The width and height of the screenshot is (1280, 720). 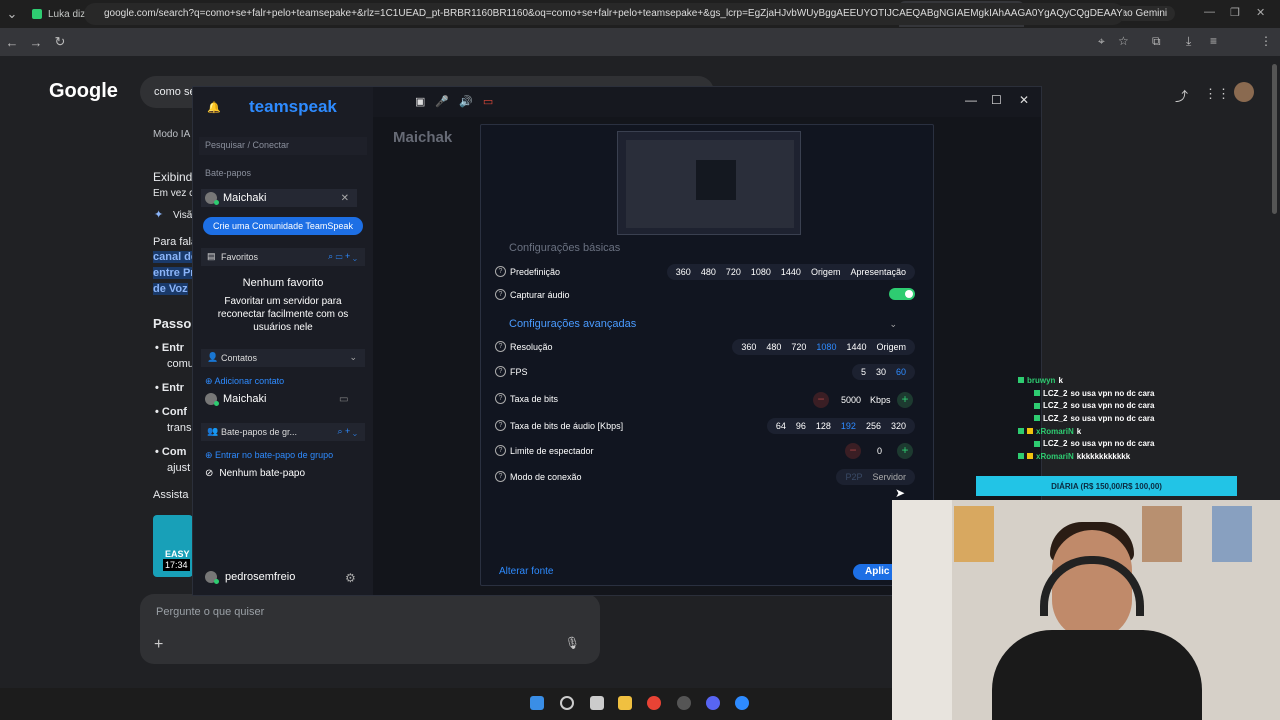 I want to click on close-chat-icon: ✕, so click(x=345, y=198).